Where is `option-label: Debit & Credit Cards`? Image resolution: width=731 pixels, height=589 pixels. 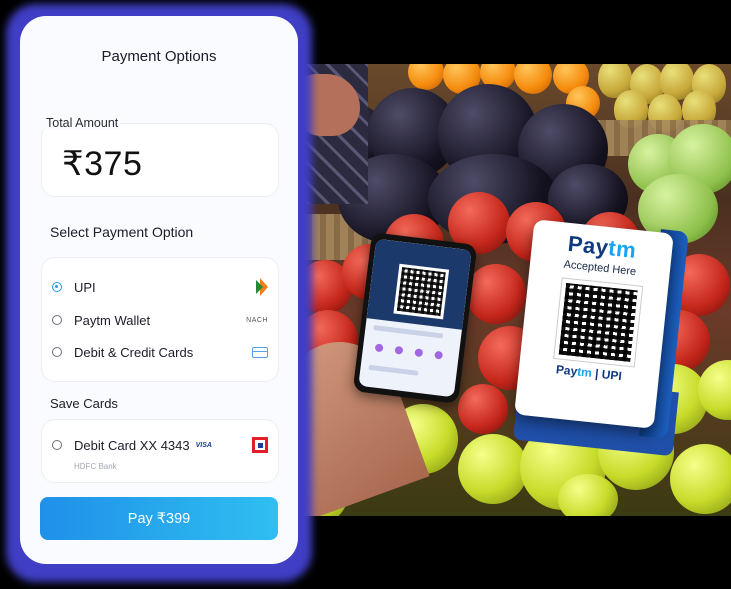 option-label: Debit & Credit Cards is located at coordinates (134, 352).